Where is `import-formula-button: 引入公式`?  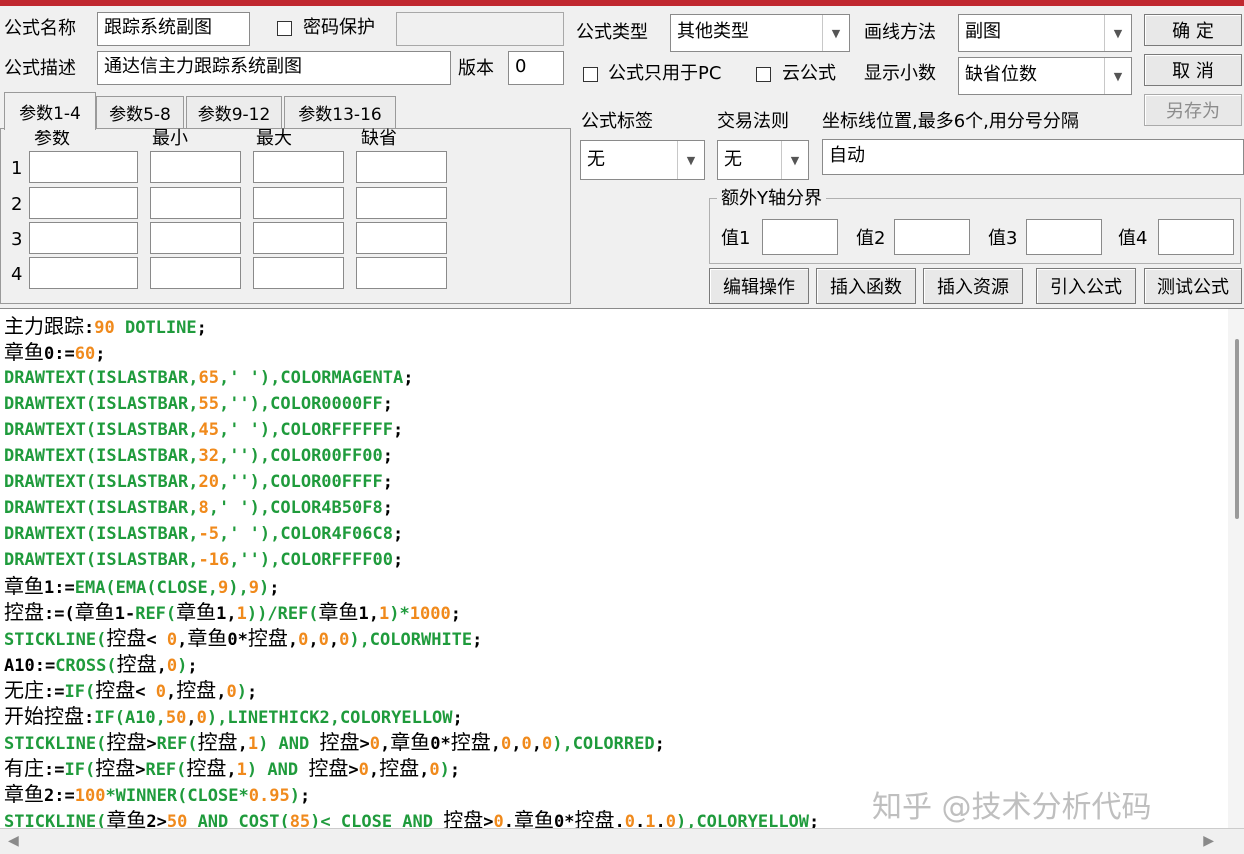
import-formula-button: 引入公式 is located at coordinates (1086, 286).